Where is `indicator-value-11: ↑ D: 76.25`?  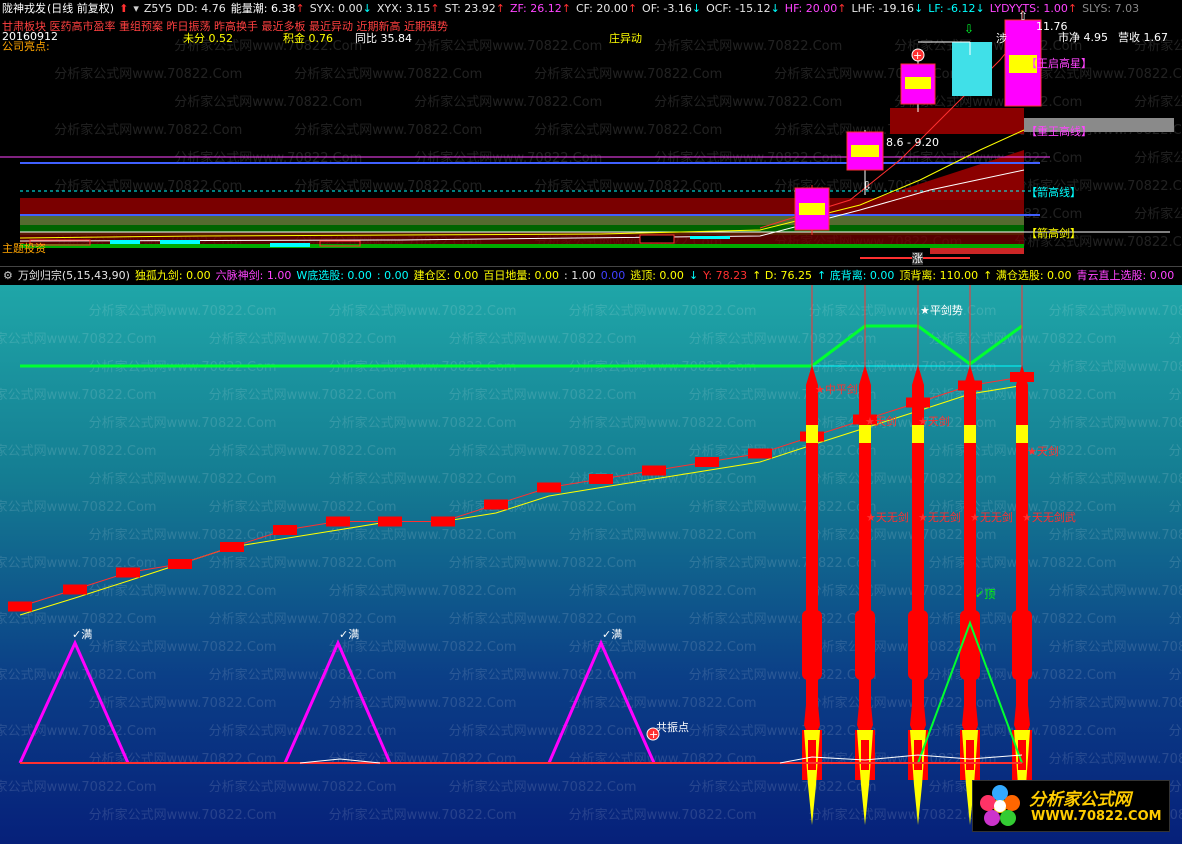
indicator-value-11: ↑ D: 76.25 is located at coordinates (782, 275).